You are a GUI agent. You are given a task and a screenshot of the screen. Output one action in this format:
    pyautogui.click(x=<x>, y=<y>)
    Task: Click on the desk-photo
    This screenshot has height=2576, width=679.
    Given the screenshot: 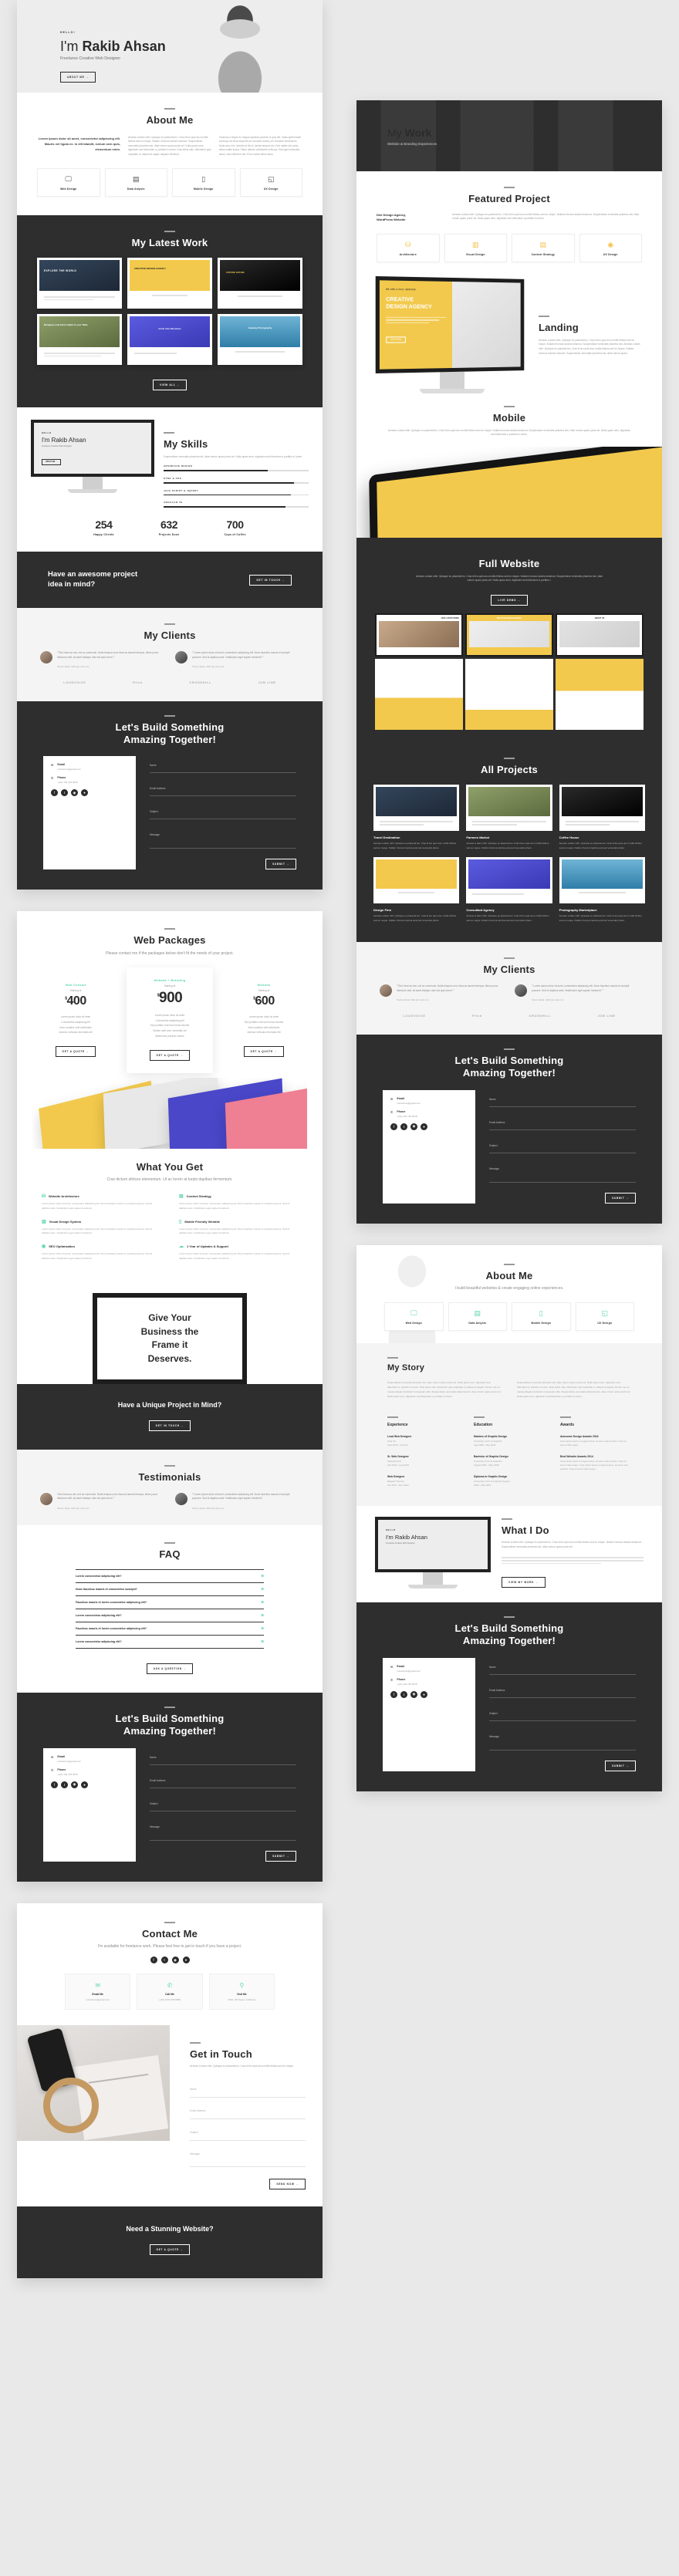 What is the action you would take?
    pyautogui.click(x=94, y=2083)
    